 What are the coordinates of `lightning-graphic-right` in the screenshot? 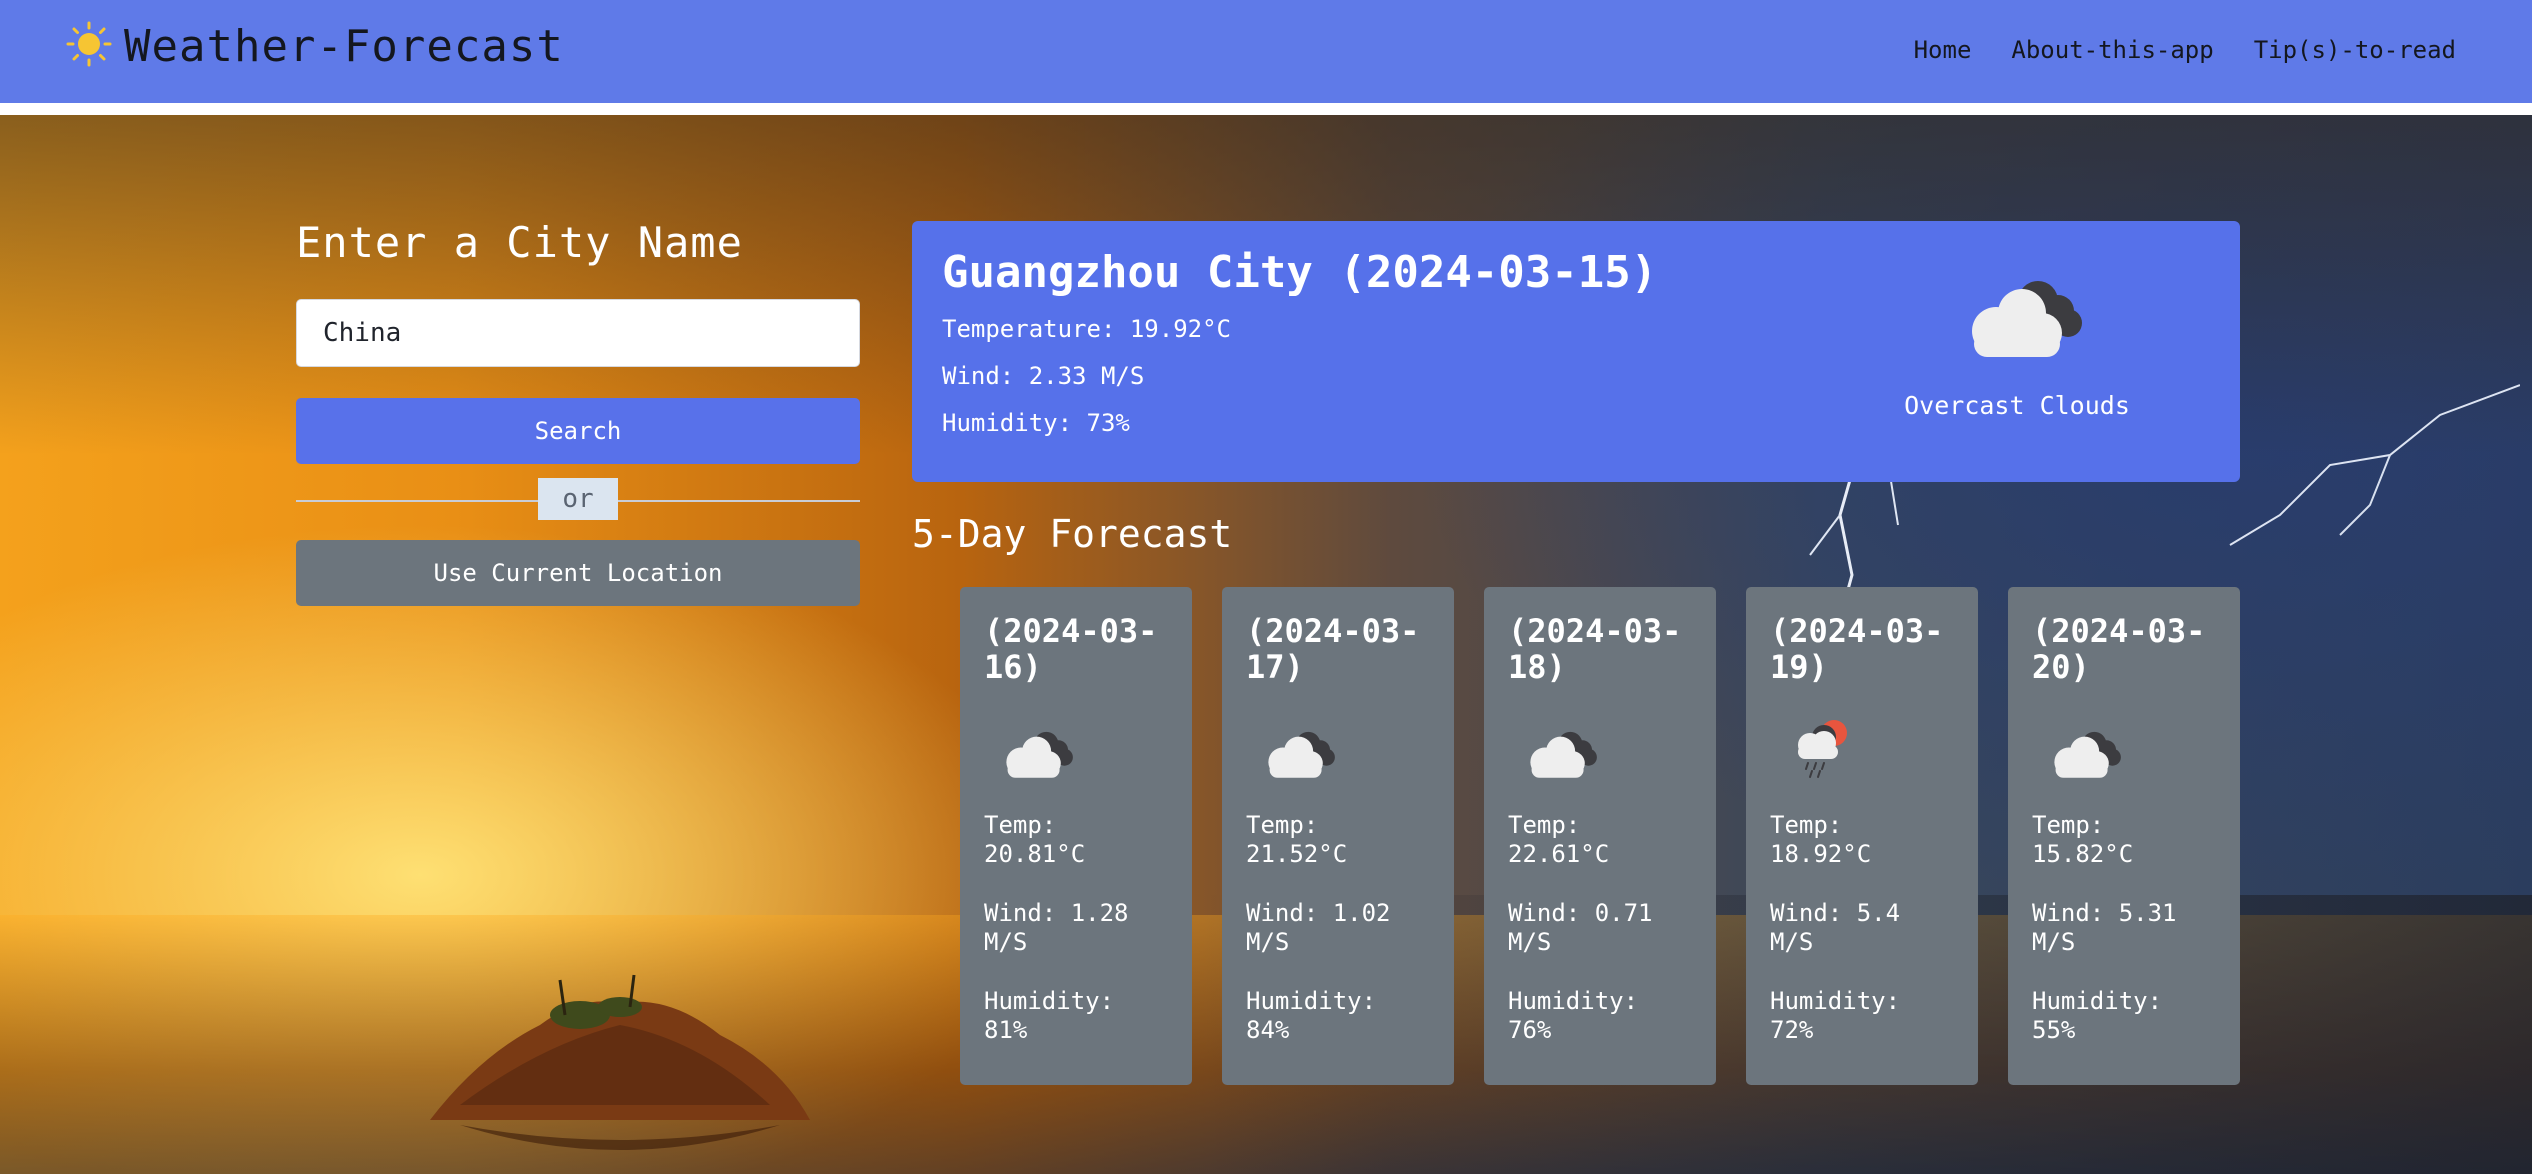 It's located at (2374, 465).